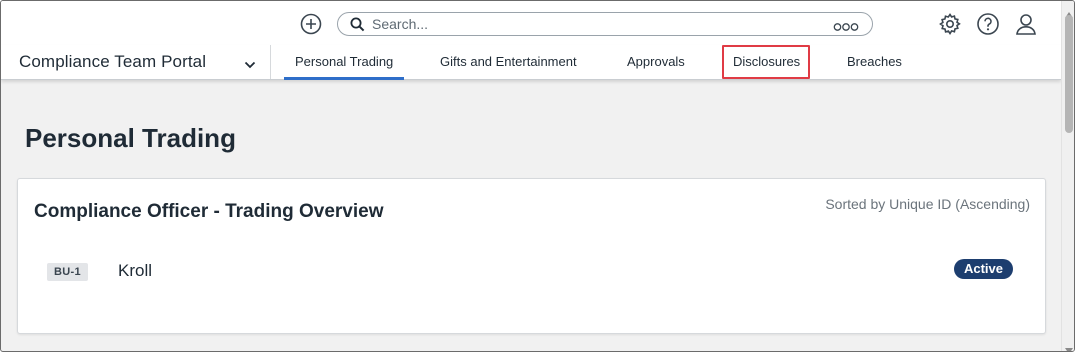  I want to click on list-item: BU-1 Kroll Active, so click(531, 271).